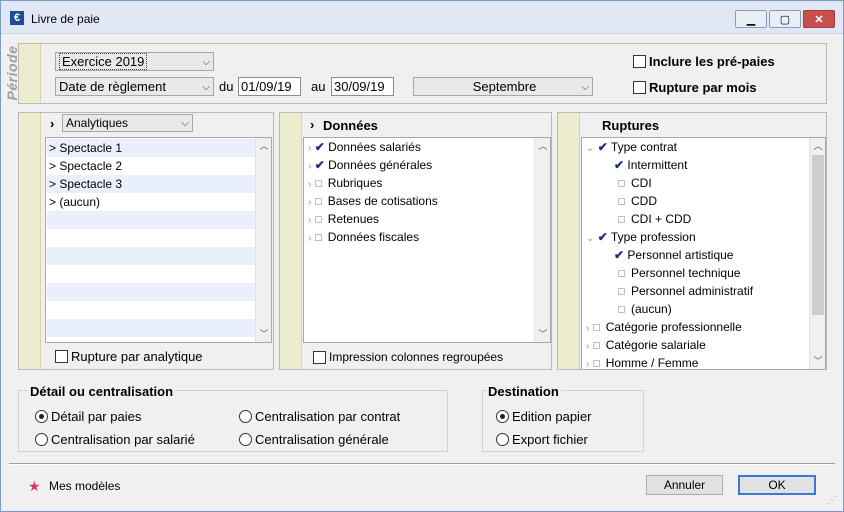 The width and height of the screenshot is (844, 512). Describe the element at coordinates (319, 357) in the screenshot. I see `impression-colonnes-checkbox` at that location.